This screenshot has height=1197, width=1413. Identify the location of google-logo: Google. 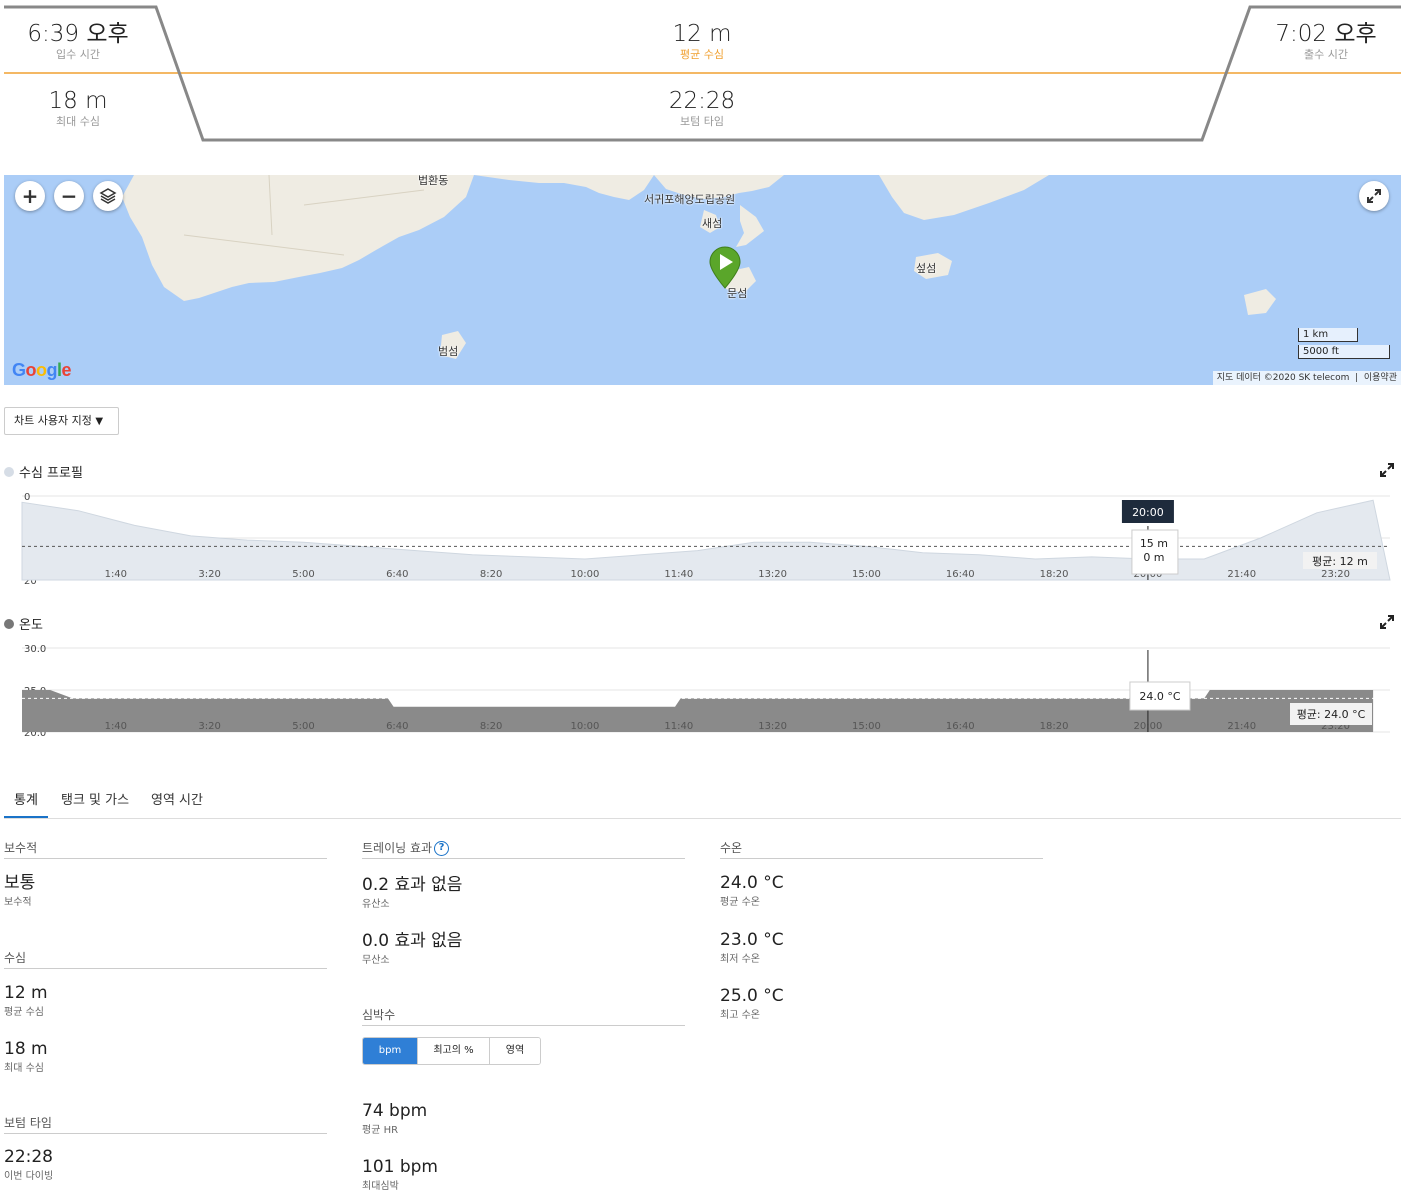
(42, 370).